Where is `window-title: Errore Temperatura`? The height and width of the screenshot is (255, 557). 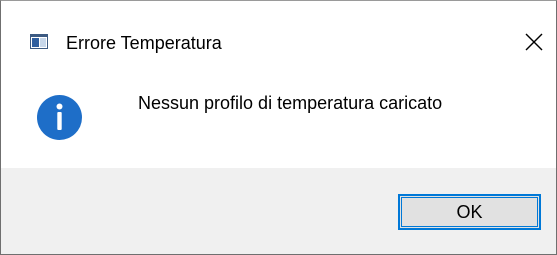
window-title: Errore Temperatura is located at coordinates (144, 43).